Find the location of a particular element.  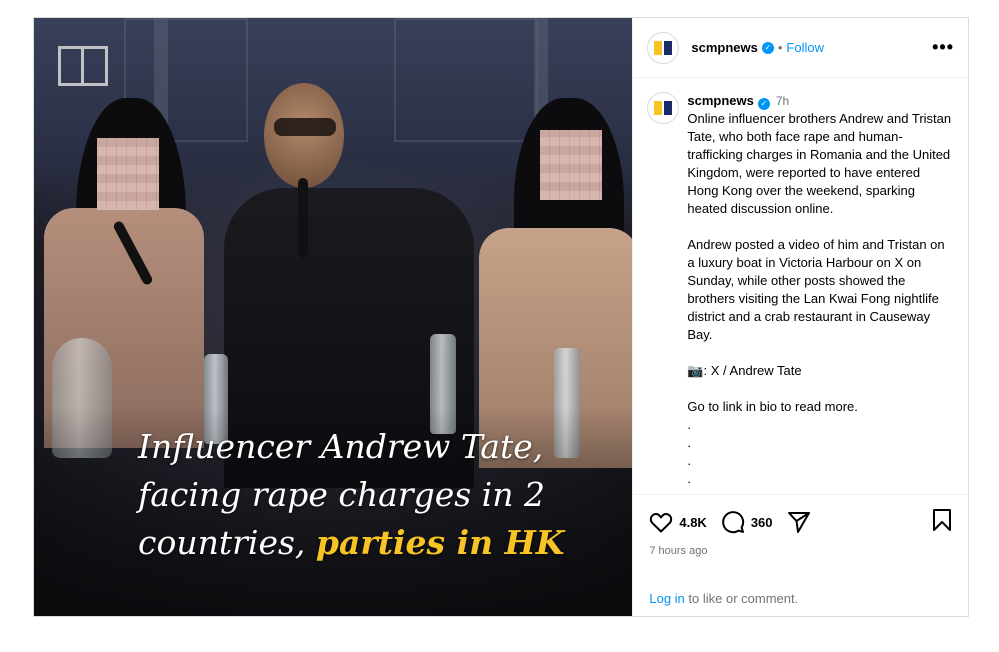

heart-icon is located at coordinates (661, 523).